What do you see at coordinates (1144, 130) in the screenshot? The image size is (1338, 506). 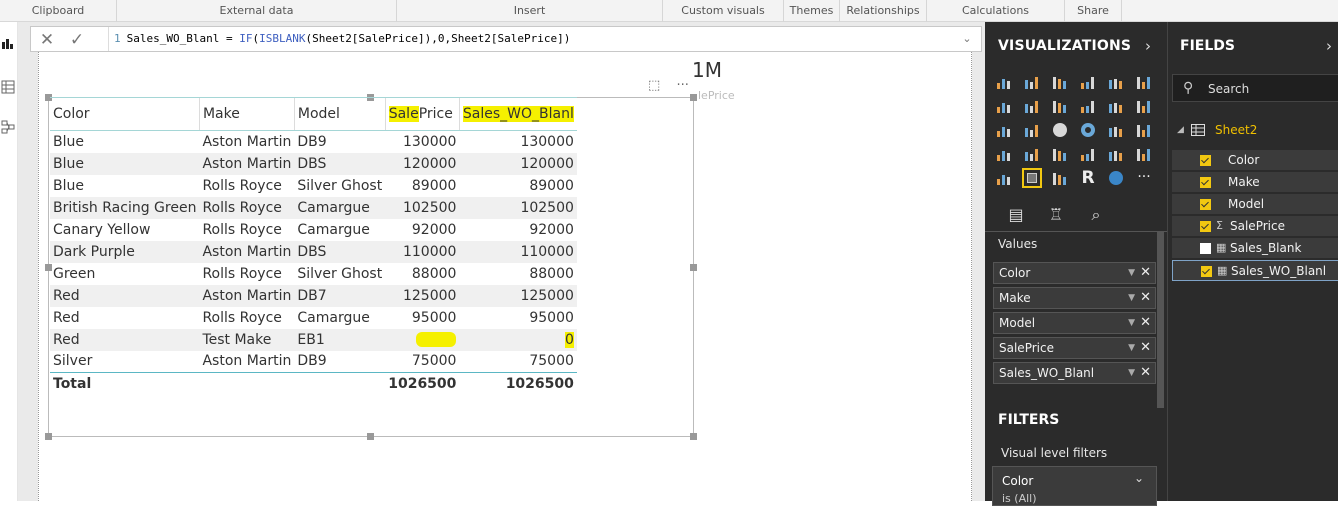 I see `map-icon` at bounding box center [1144, 130].